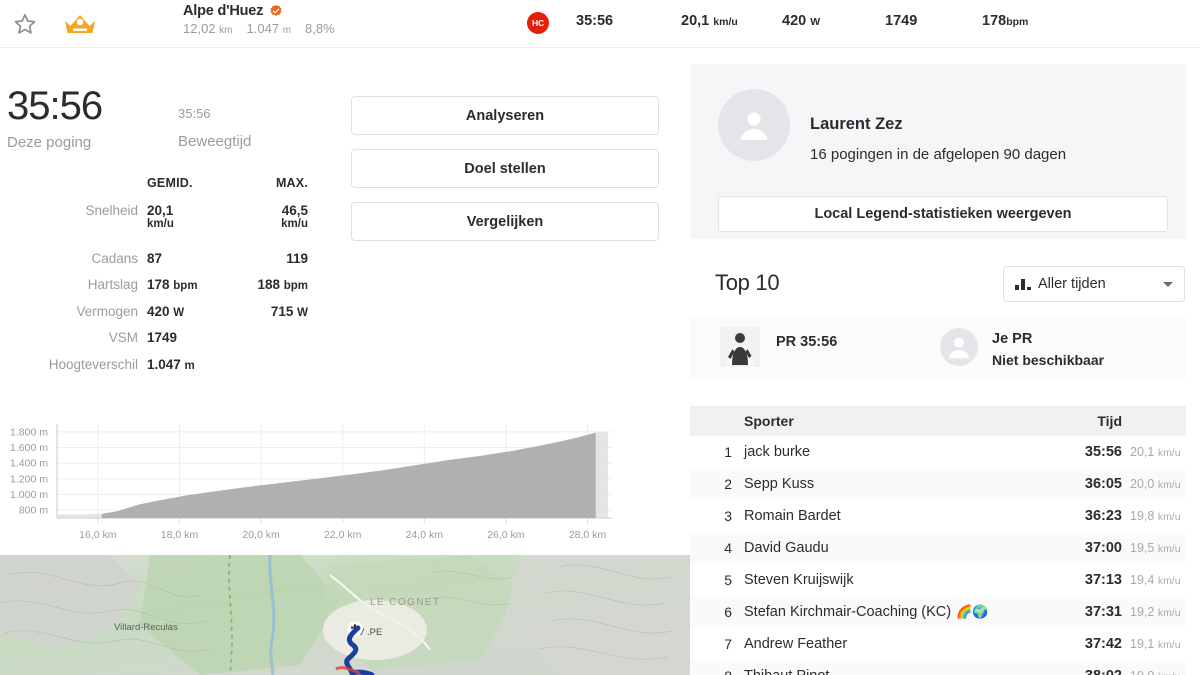 This screenshot has height=675, width=1200. I want to click on table-row: 5 Steven Kruijswijk 37:13 19,4 km/u, so click(938, 580).